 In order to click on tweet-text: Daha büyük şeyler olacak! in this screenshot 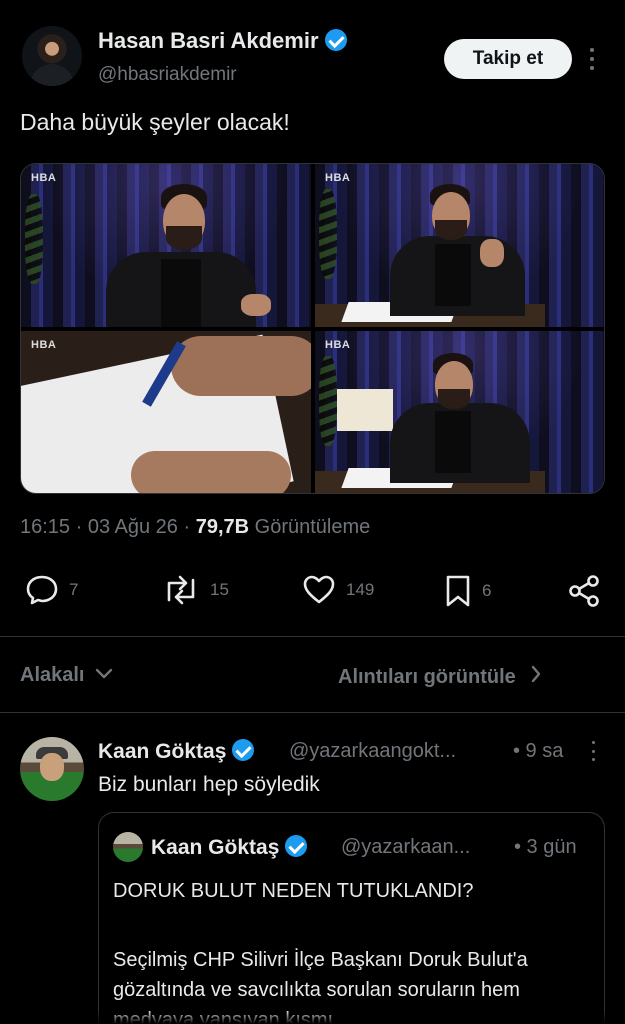, I will do `click(155, 122)`.